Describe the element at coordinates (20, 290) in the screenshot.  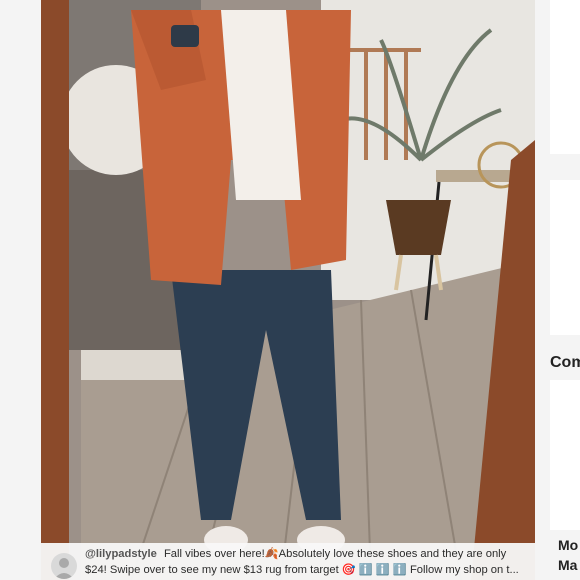
I see `left-gutter` at that location.